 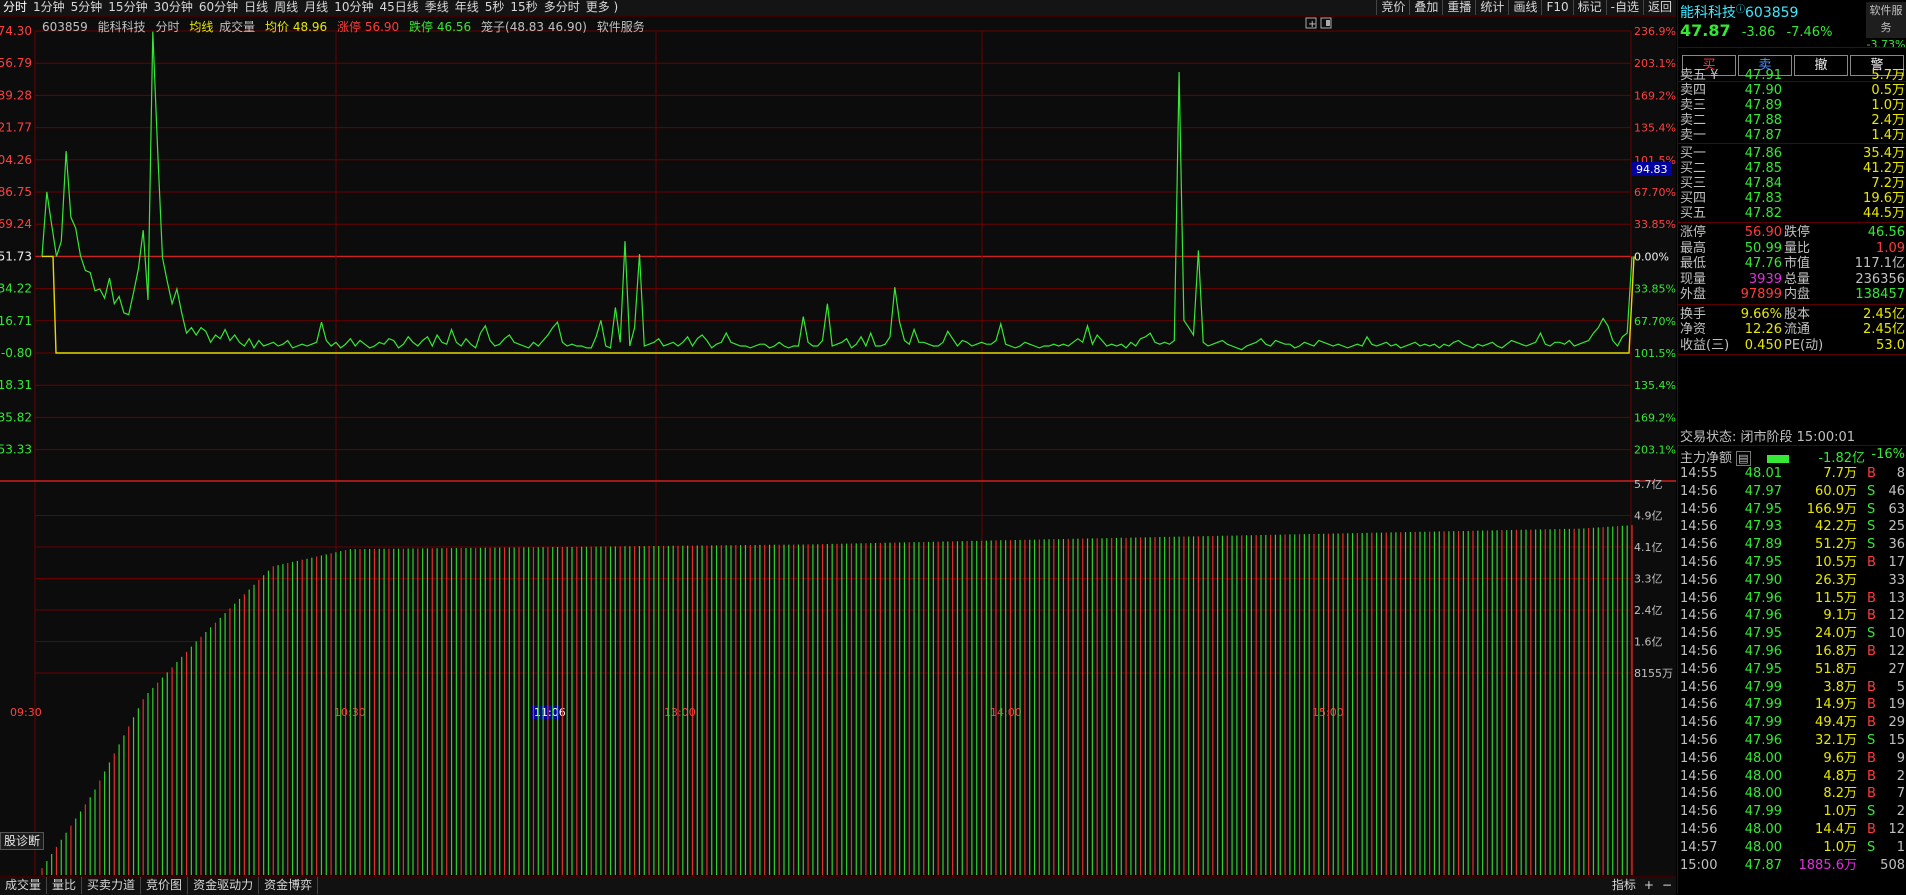 What do you see at coordinates (353, 7) in the screenshot?
I see `period-tab: 10分钟` at bounding box center [353, 7].